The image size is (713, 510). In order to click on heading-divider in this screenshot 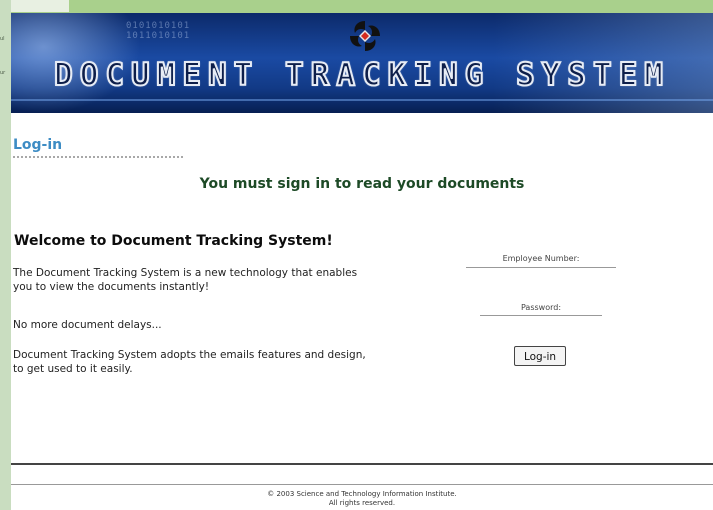, I will do `click(98, 157)`.